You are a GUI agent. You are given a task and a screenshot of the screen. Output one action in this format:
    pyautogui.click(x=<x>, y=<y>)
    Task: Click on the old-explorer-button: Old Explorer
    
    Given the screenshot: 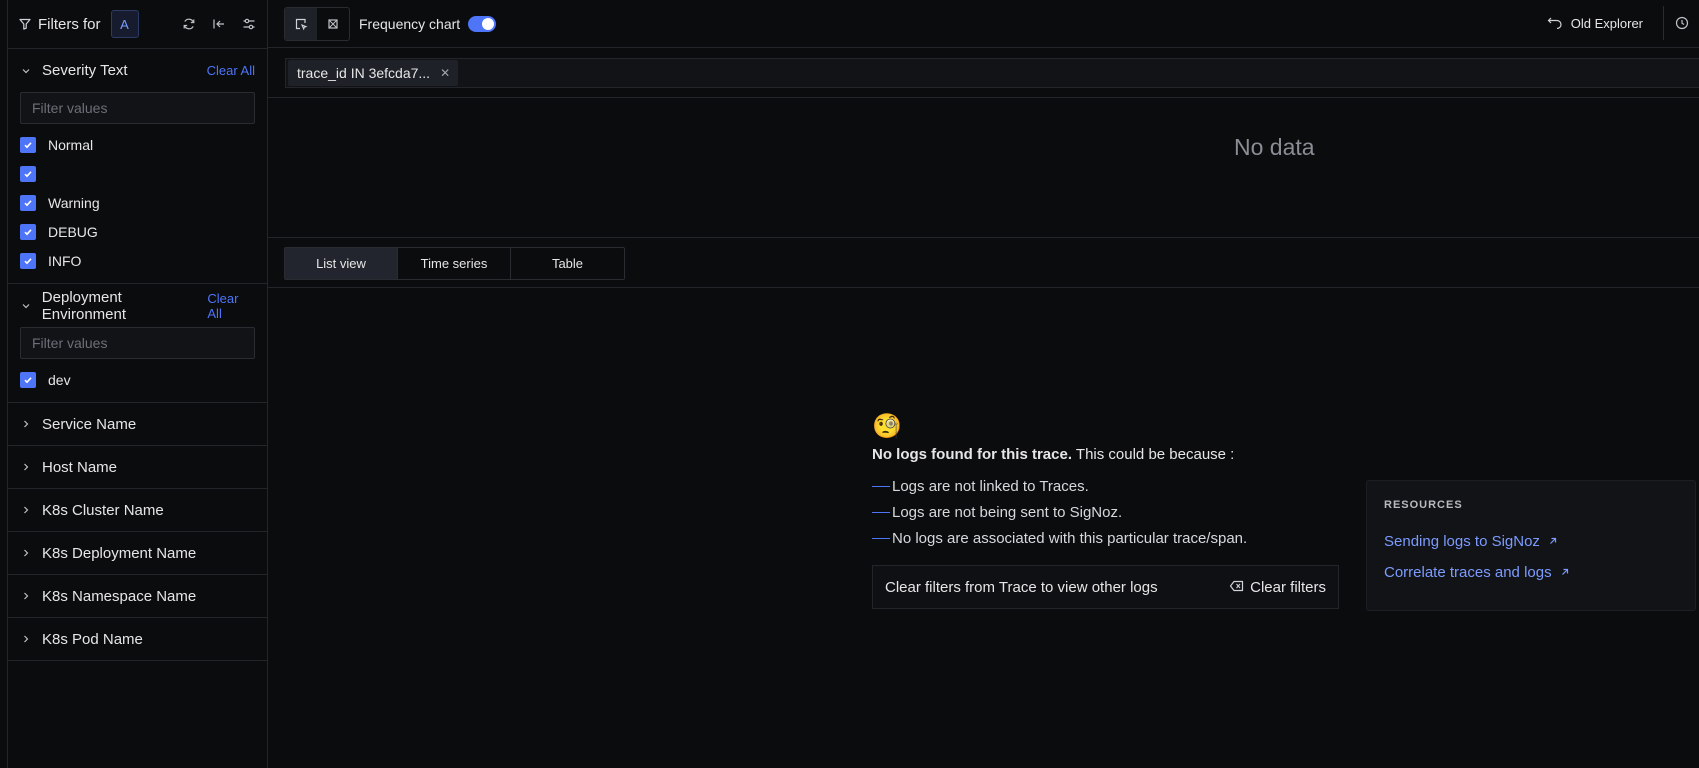 What is the action you would take?
    pyautogui.click(x=1595, y=23)
    